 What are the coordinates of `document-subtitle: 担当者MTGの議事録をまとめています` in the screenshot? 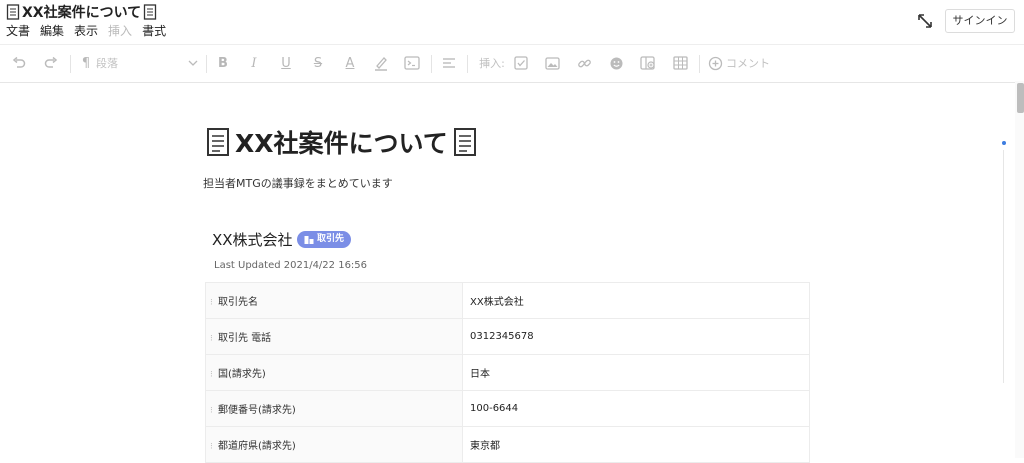 It's located at (298, 183).